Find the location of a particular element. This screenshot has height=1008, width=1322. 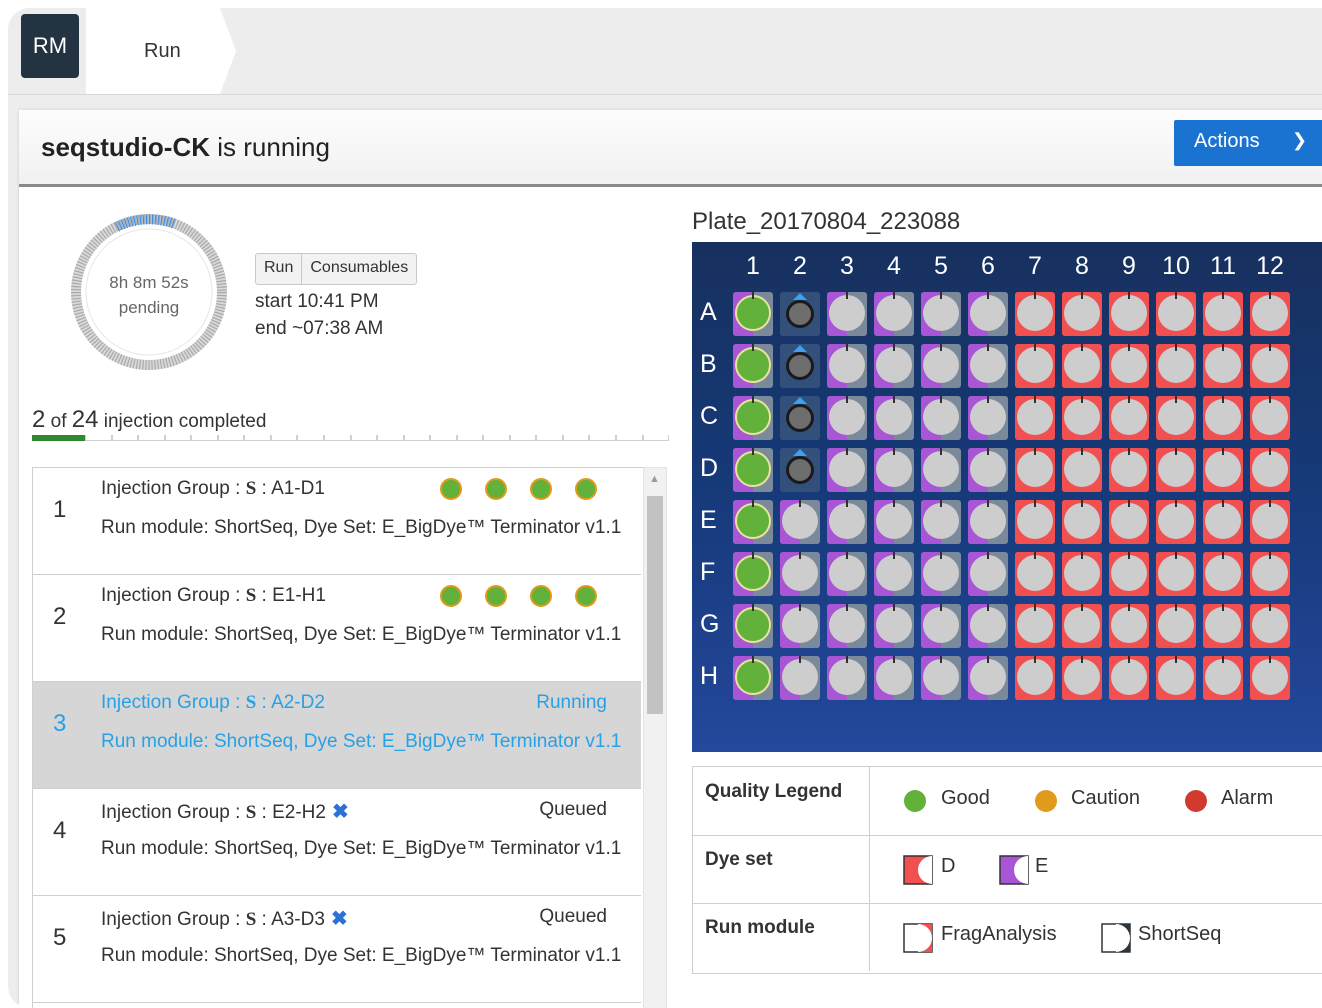

actions-button: Actions ❯ is located at coordinates (1248, 143).